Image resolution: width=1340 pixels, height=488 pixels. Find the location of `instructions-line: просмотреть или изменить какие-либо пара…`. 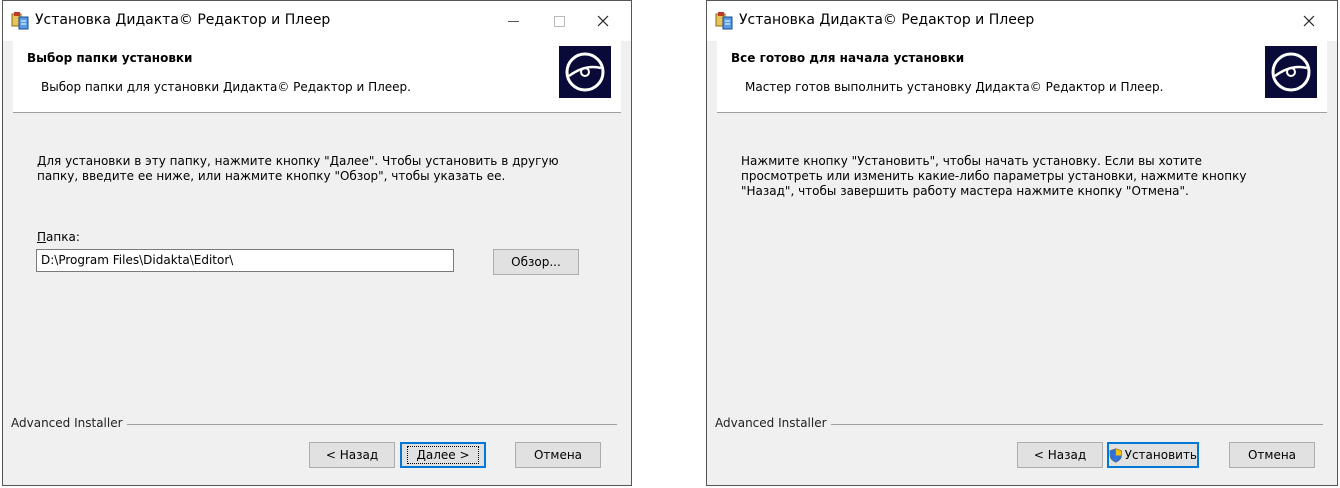

instructions-line: просмотреть или изменить какие-либо пара… is located at coordinates (994, 176).